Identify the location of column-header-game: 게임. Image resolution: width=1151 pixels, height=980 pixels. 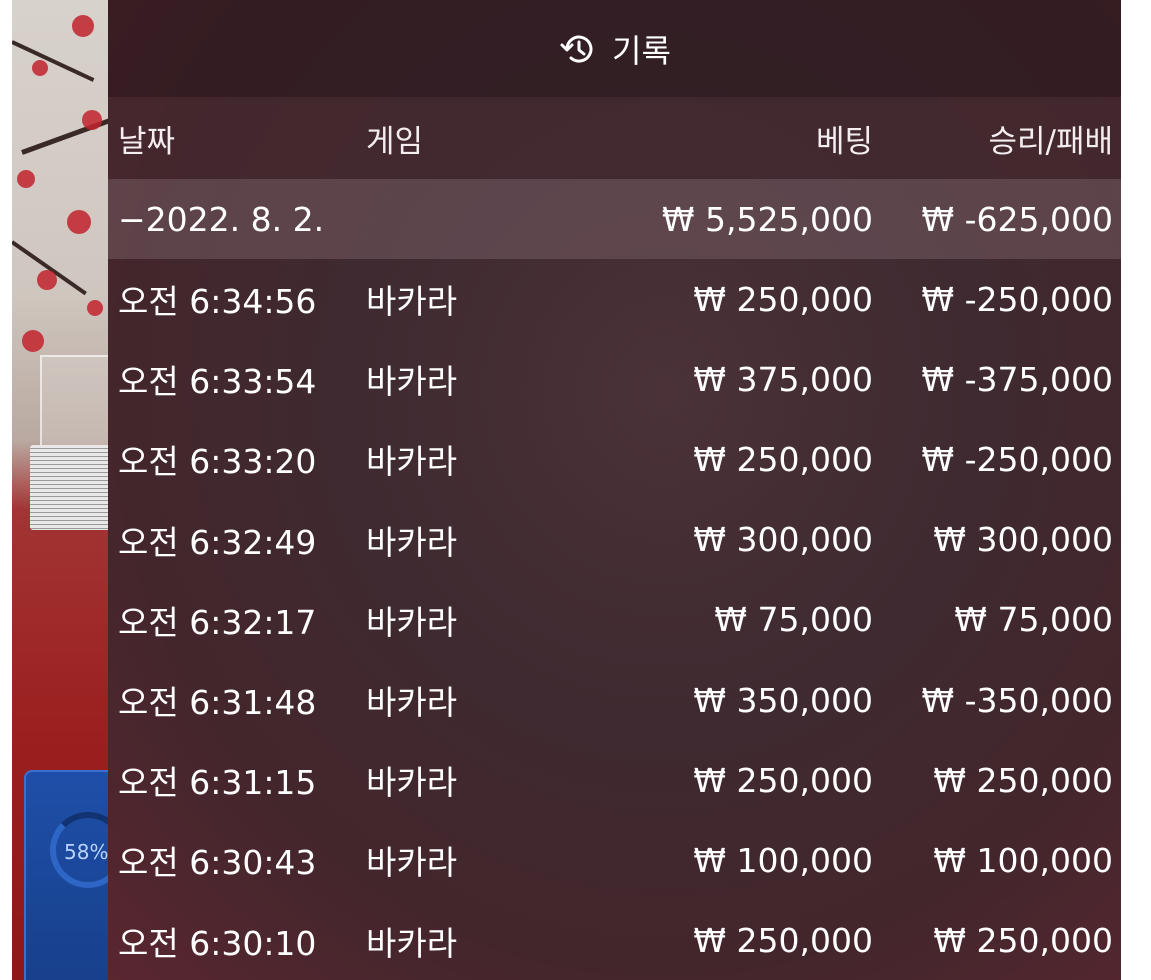
(394, 138).